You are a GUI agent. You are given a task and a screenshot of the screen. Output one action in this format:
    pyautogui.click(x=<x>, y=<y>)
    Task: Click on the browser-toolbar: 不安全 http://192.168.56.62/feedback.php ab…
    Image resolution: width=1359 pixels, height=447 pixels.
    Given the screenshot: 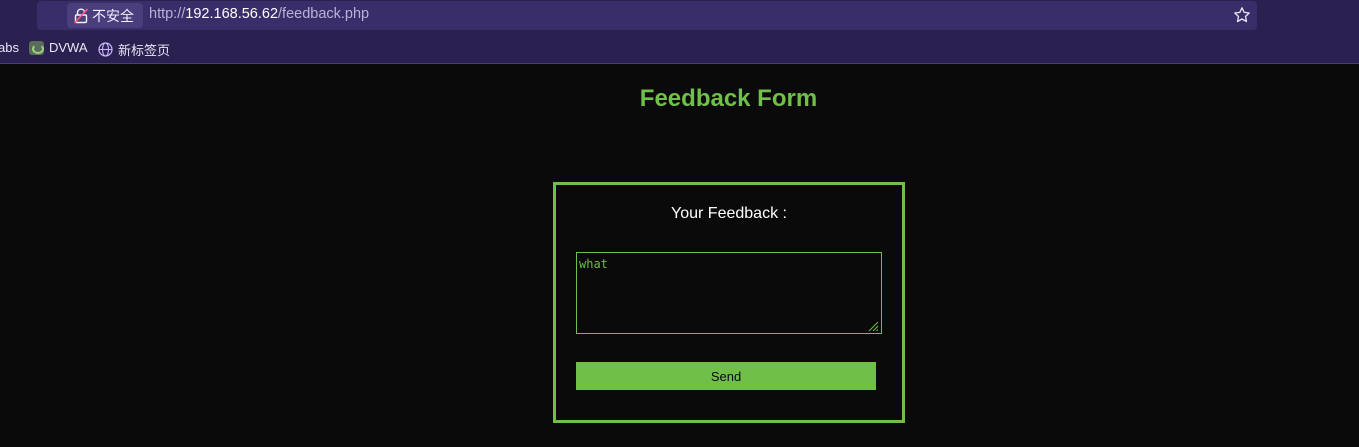 What is the action you would take?
    pyautogui.click(x=679, y=32)
    